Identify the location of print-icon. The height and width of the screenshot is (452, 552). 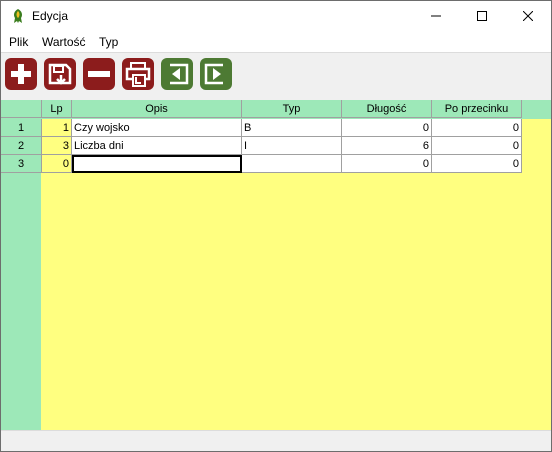
(138, 74).